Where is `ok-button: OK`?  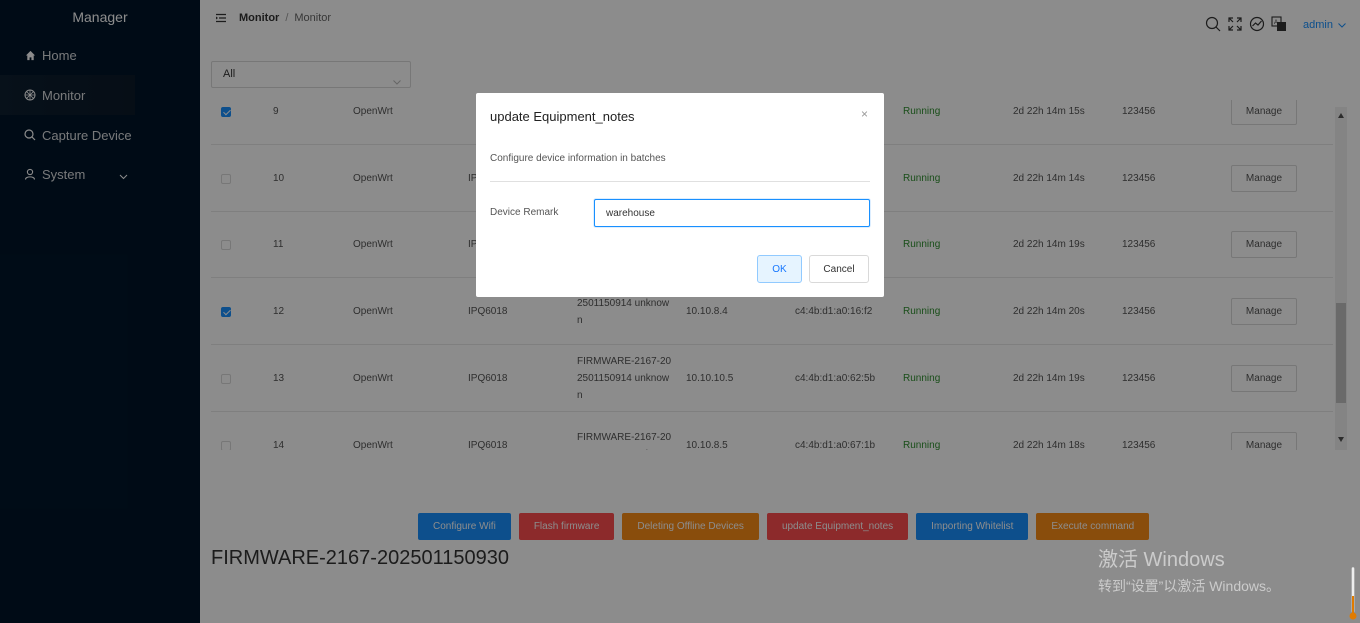
ok-button: OK is located at coordinates (779, 269).